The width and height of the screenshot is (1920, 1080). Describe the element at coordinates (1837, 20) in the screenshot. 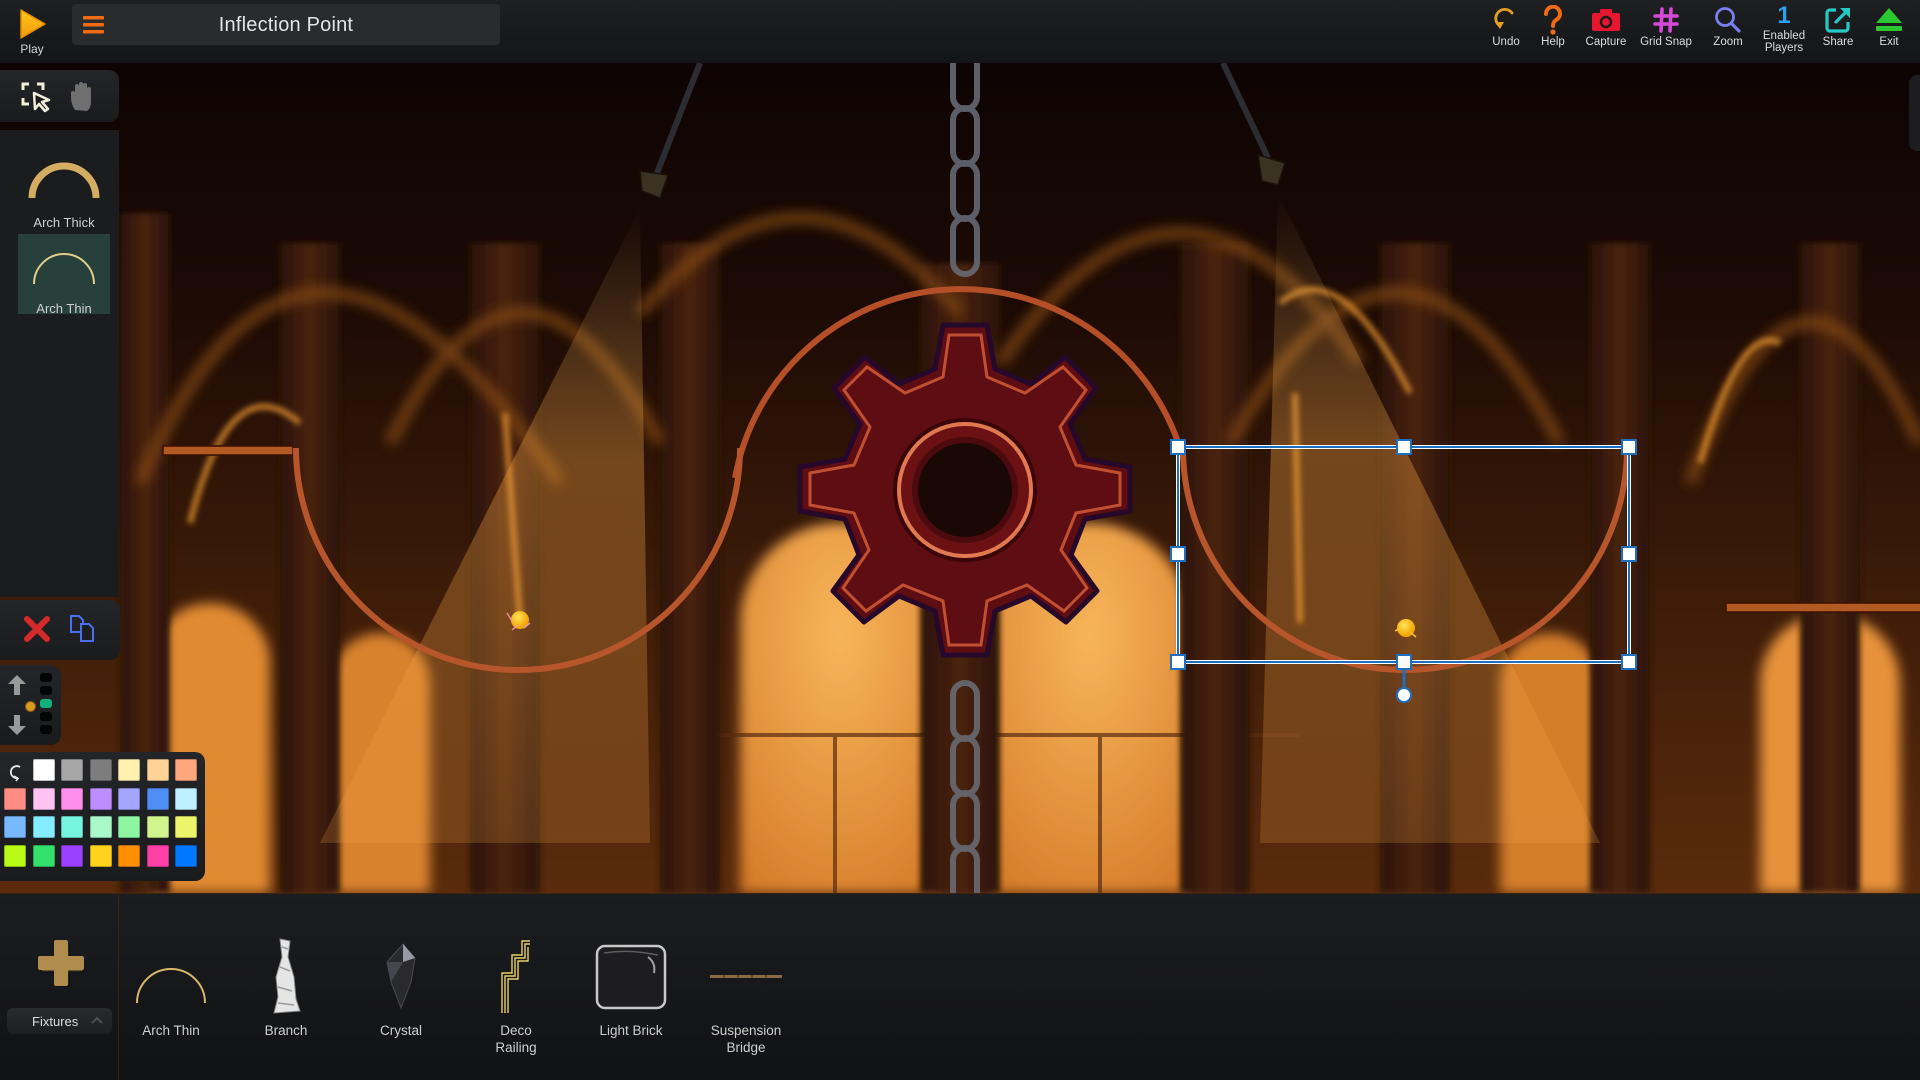

I see `share-icon` at that location.